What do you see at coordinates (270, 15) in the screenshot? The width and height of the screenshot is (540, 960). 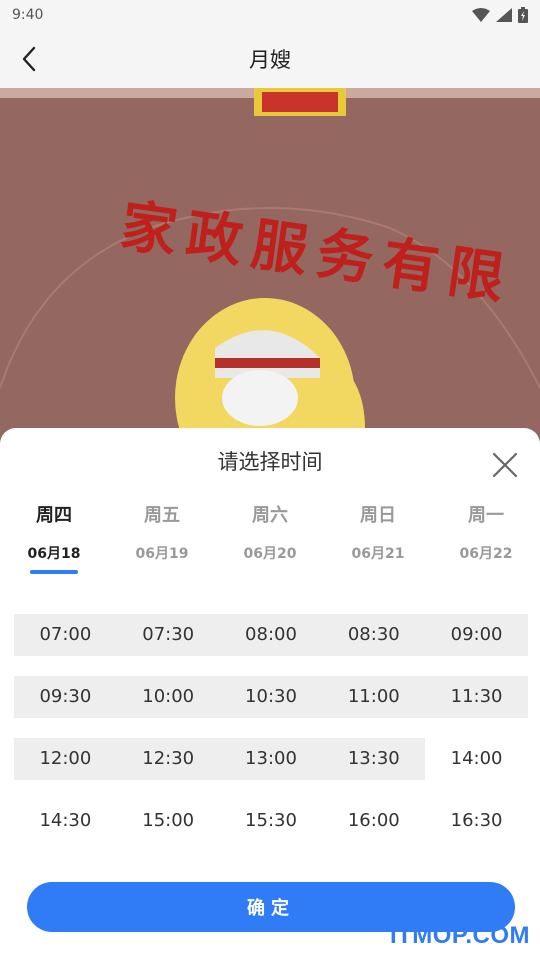 I see `status-bar: 9:40` at bounding box center [270, 15].